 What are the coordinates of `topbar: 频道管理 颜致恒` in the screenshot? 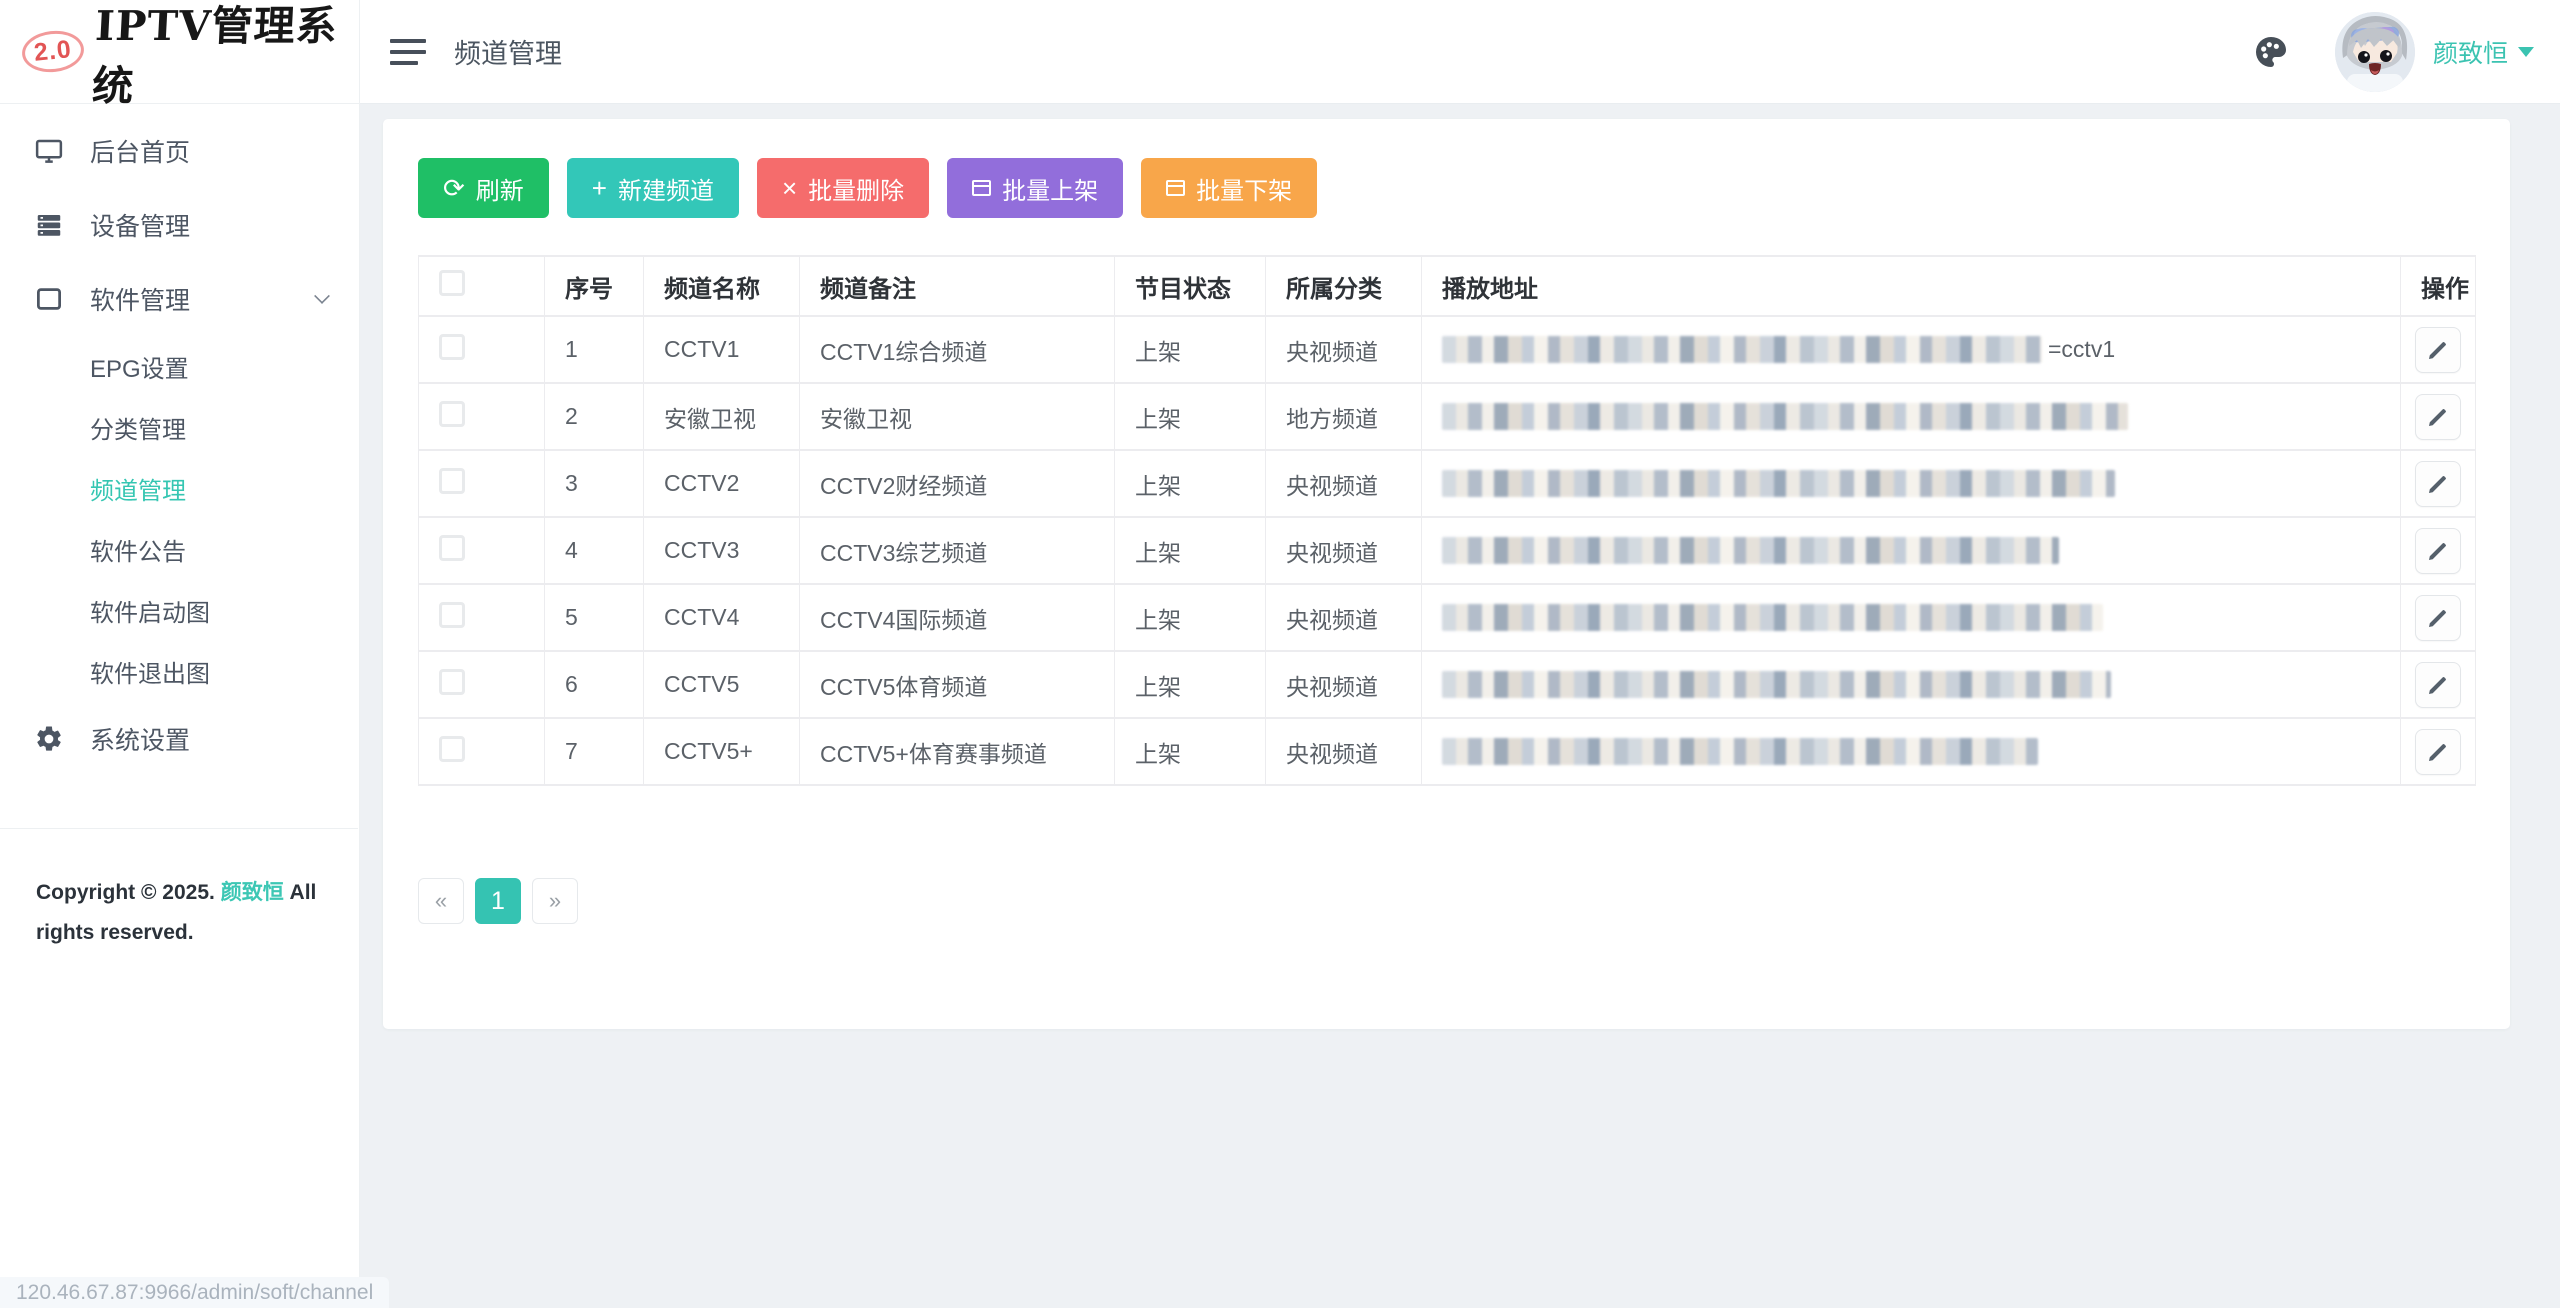 It's located at (1460, 52).